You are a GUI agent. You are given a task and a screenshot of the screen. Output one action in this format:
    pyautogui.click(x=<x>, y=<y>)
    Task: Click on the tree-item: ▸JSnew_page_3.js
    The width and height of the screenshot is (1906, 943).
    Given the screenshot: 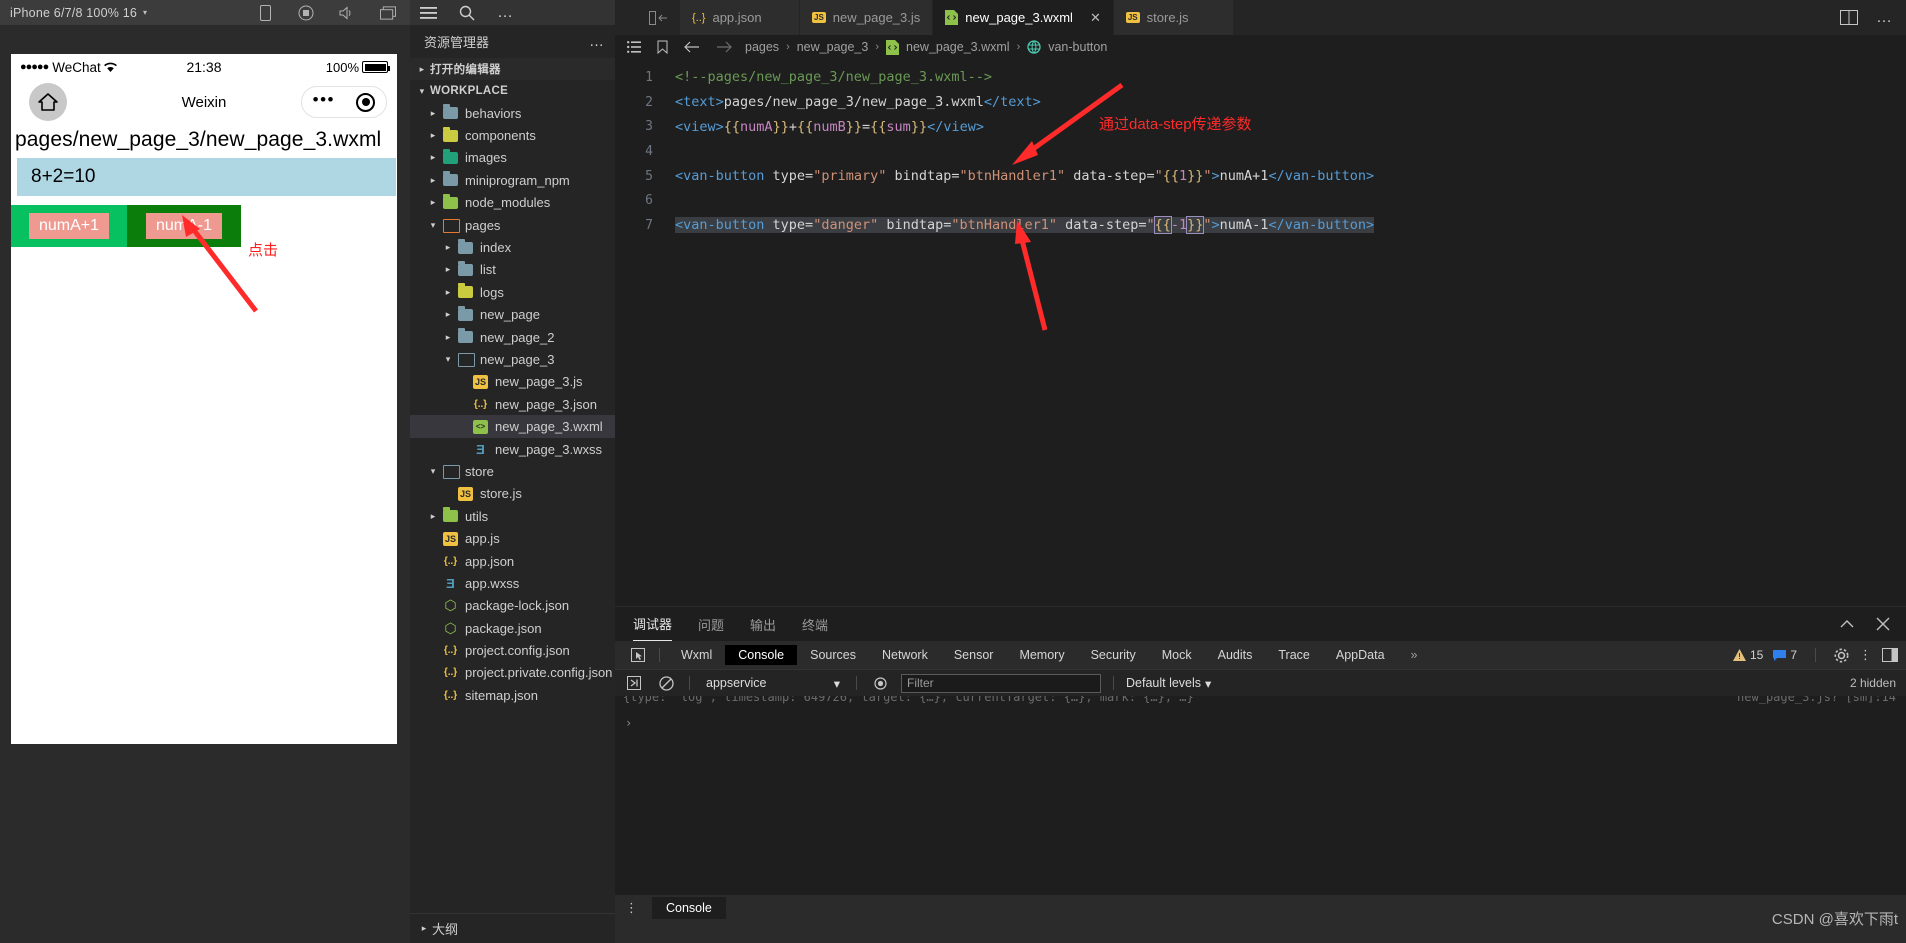 What is the action you would take?
    pyautogui.click(x=512, y=382)
    